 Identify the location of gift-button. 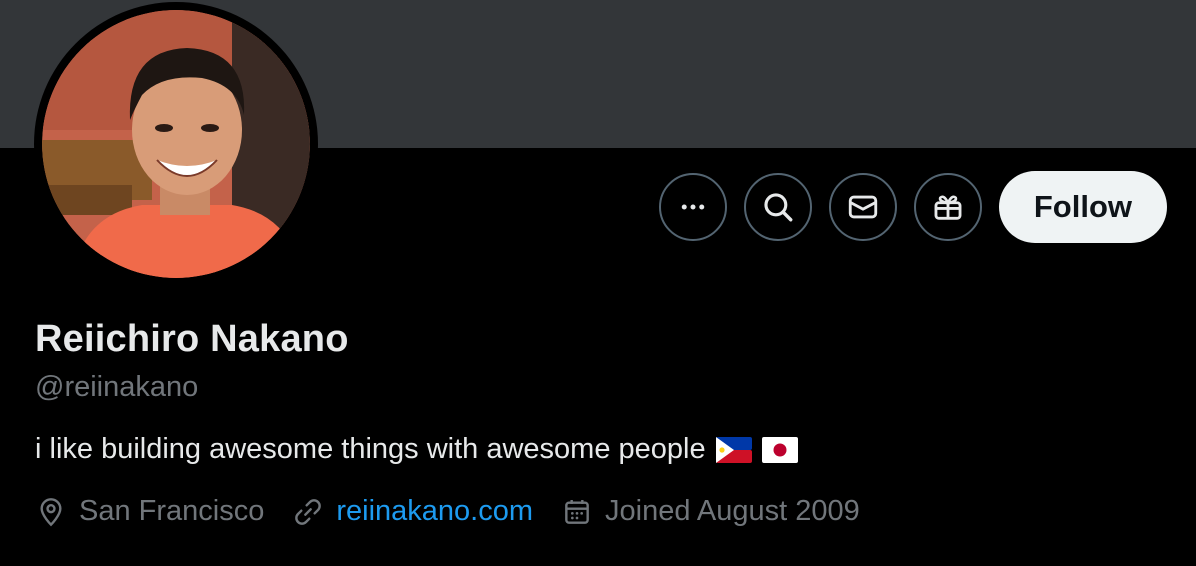
(947, 207).